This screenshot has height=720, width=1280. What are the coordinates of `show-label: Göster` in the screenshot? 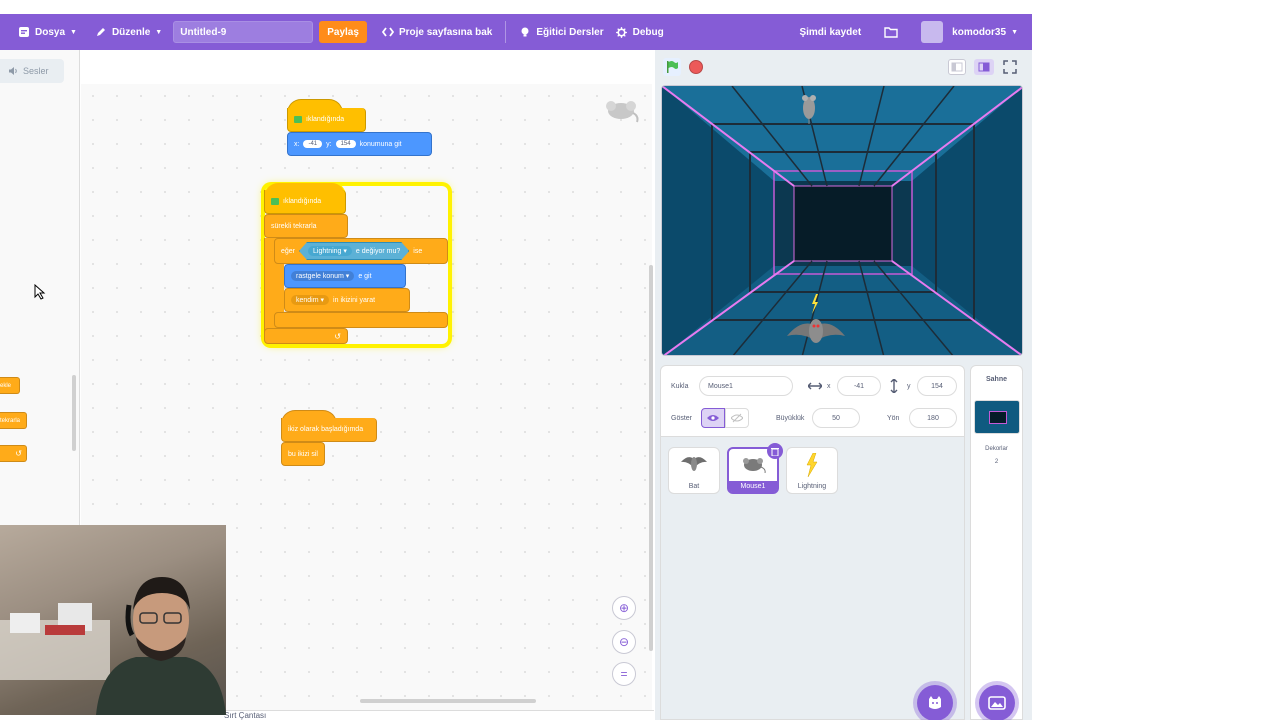 It's located at (682, 418).